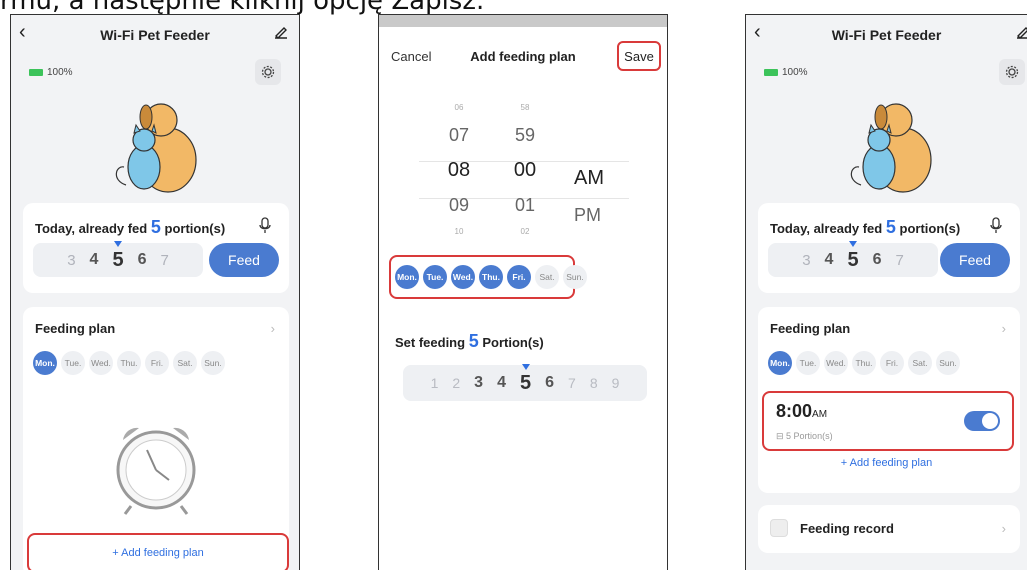 Image resolution: width=1027 pixels, height=570 pixels. What do you see at coordinates (525, 108) in the screenshot?
I see `minute-option: 58` at bounding box center [525, 108].